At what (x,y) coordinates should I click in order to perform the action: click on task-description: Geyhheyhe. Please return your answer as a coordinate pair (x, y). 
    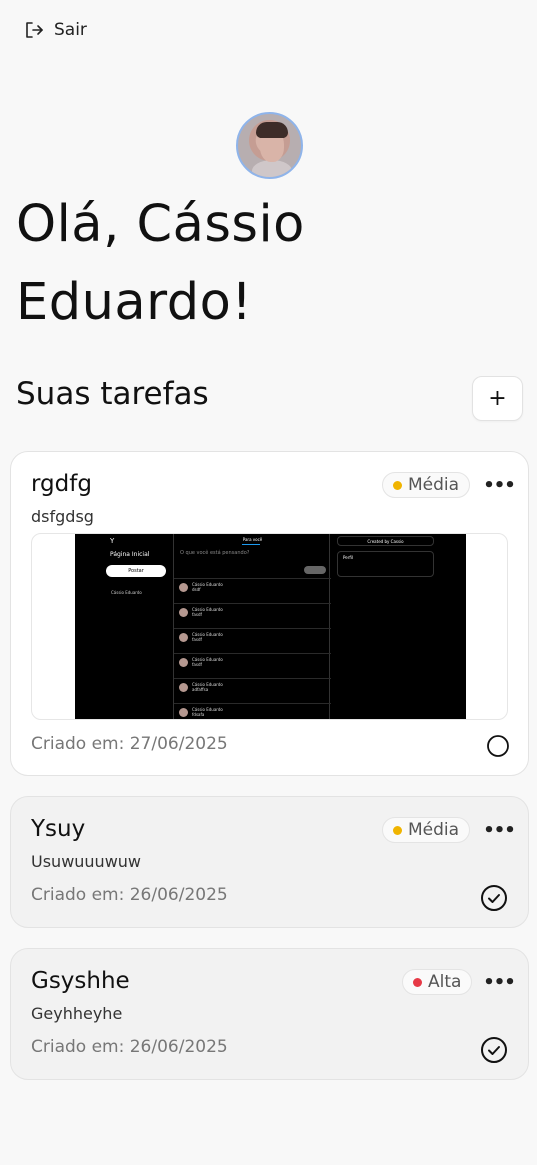
    Looking at the image, I should click on (77, 1013).